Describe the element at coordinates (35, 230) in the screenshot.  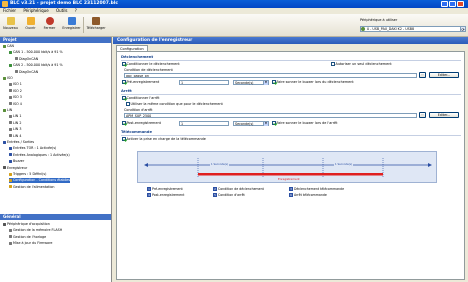
I see `tree-item: Gestion de la mémoire FLASH` at that location.